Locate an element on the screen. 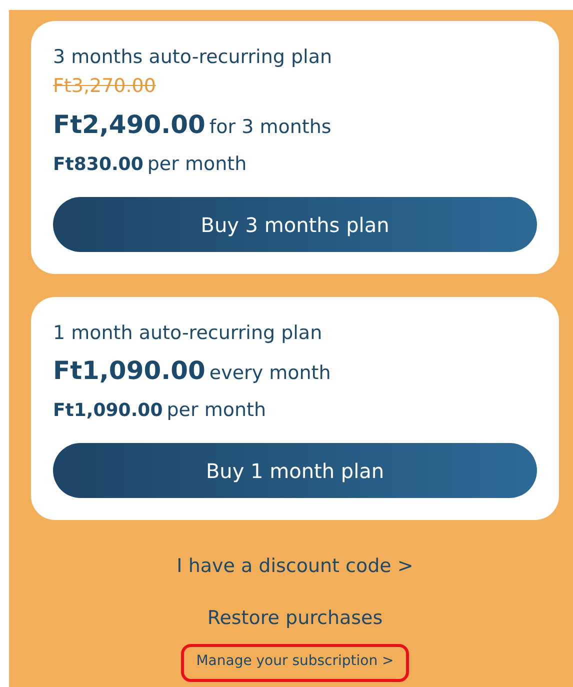  monthly-price: Ft1,090.00 is located at coordinates (108, 410).